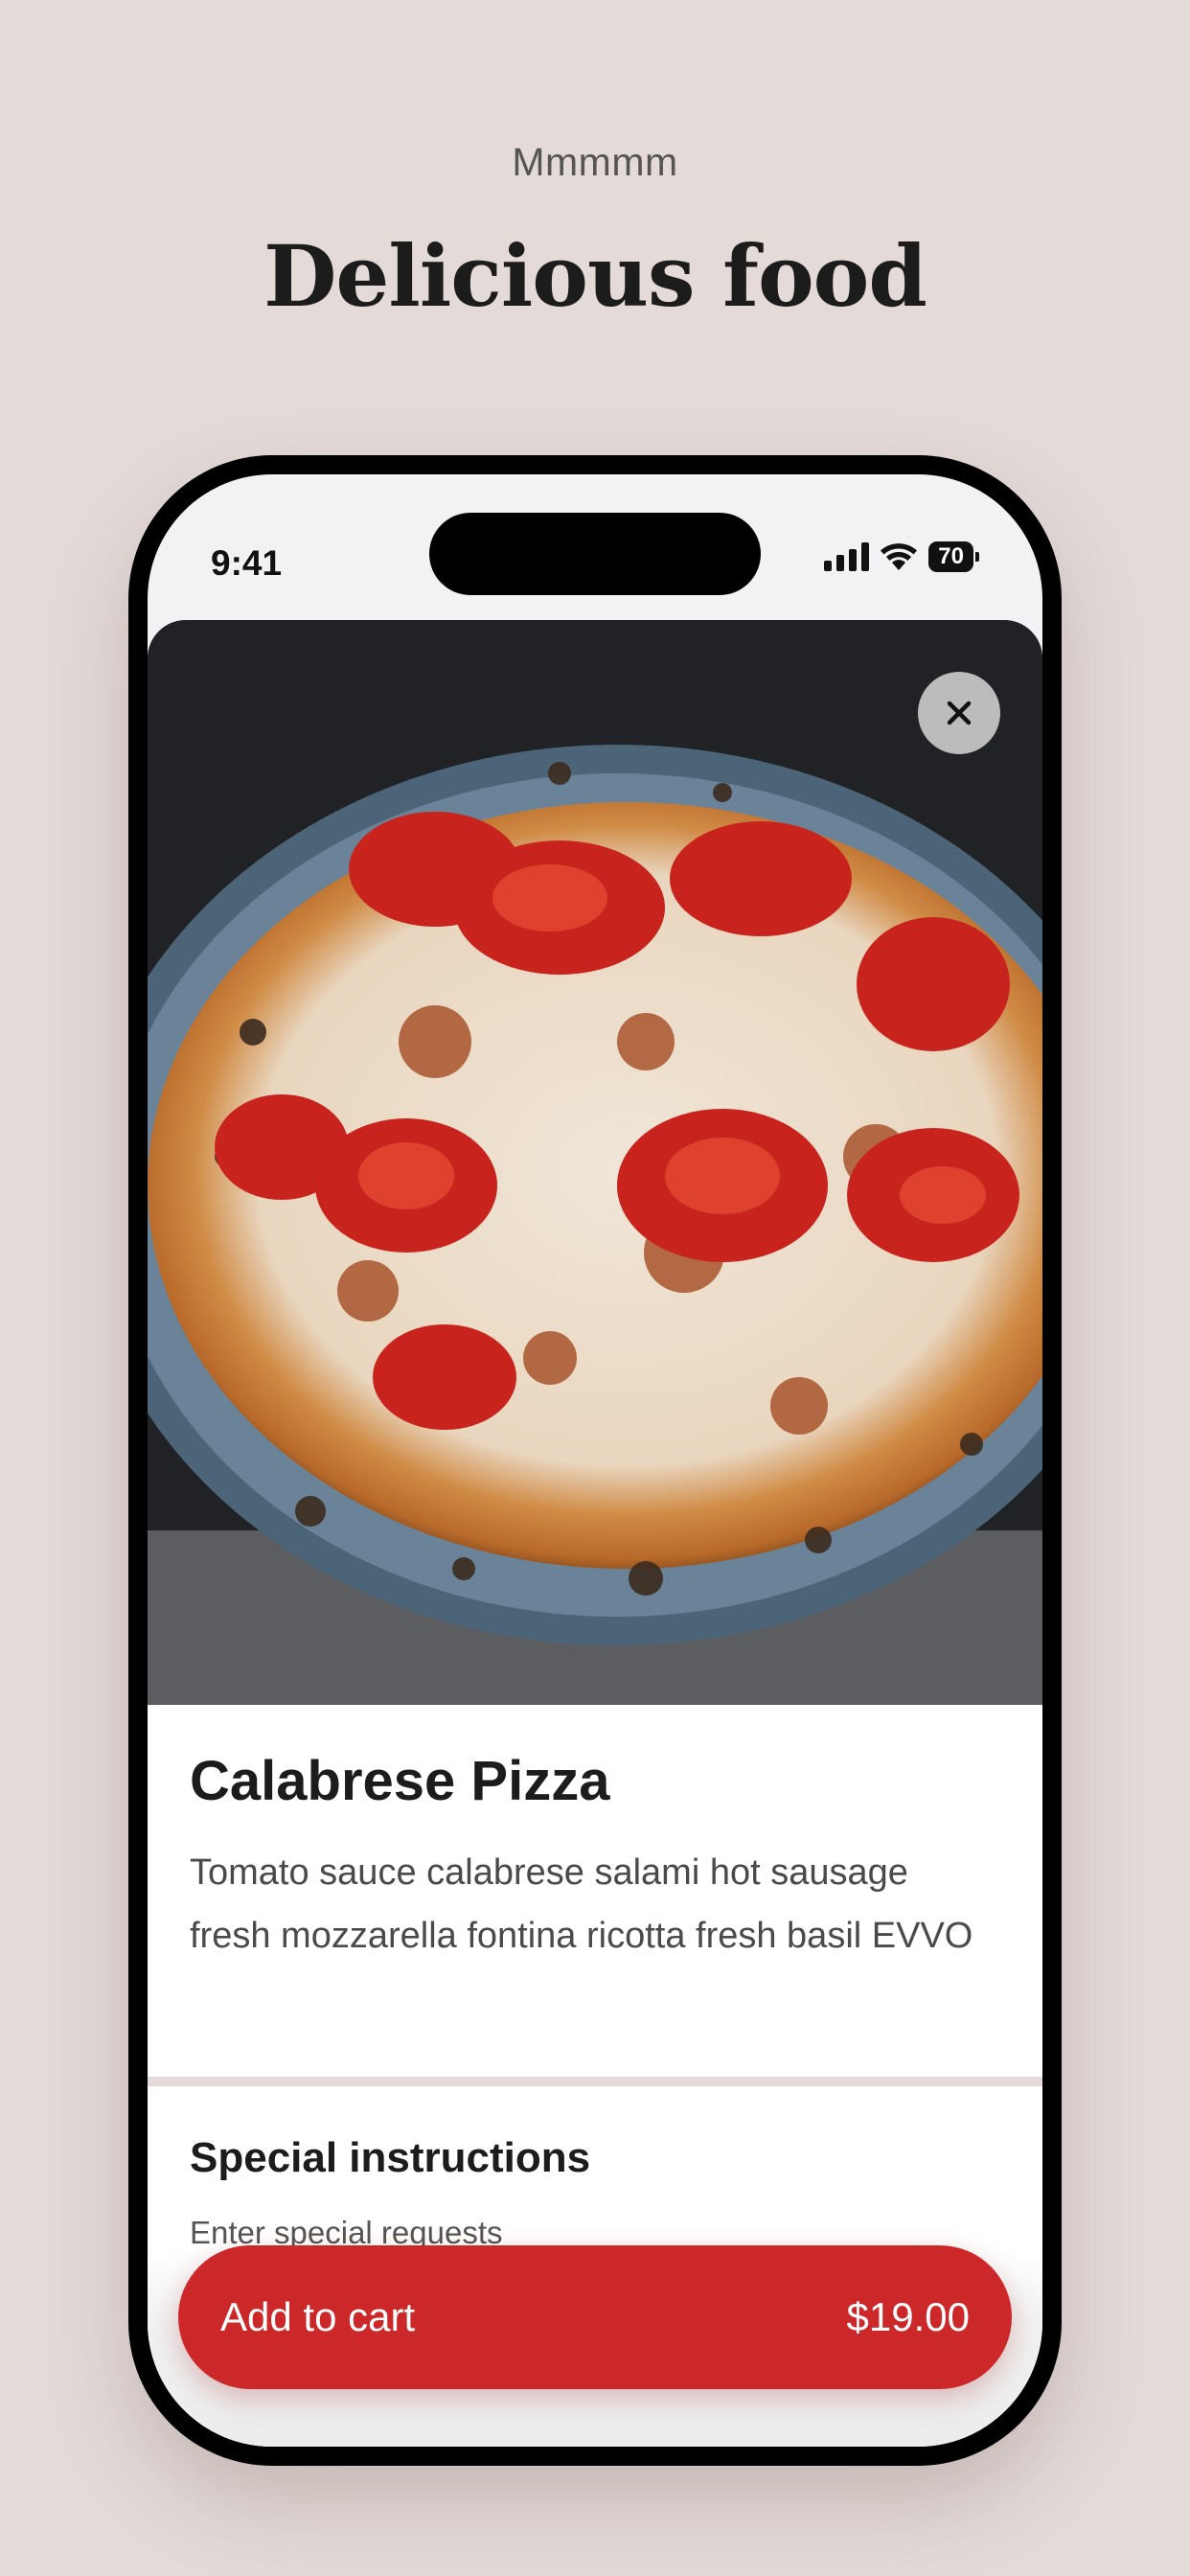  What do you see at coordinates (318, 2317) in the screenshot?
I see `add-to-cart-label: Add to cart` at bounding box center [318, 2317].